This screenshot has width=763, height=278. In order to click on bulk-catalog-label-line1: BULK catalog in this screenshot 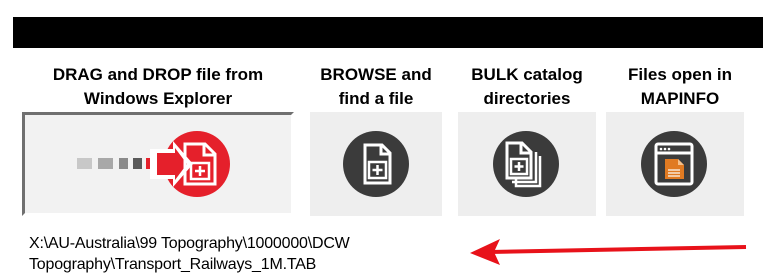, I will do `click(527, 74)`.